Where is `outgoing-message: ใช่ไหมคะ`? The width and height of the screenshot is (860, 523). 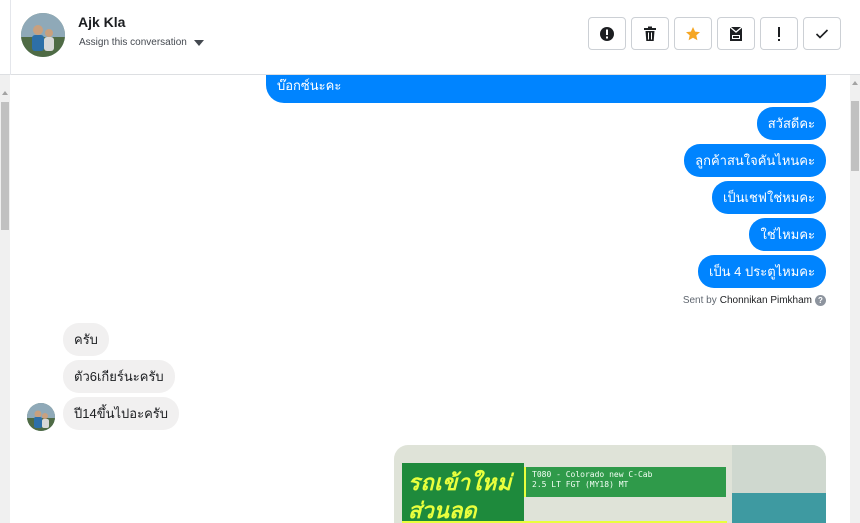
outgoing-message: ใช่ไหมคะ is located at coordinates (787, 234).